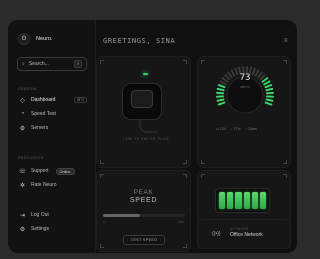 This screenshot has height=259, width=320. I want to click on router-card: LINK TO ROUTER PLACE, so click(143, 112).